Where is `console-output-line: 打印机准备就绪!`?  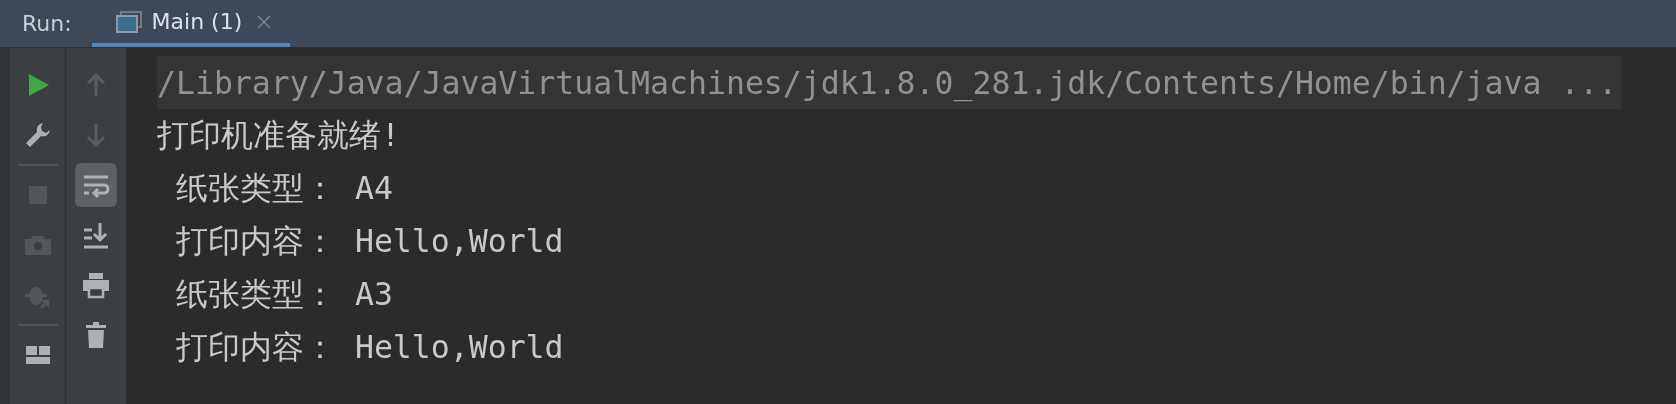
console-output-line: 打印机准备就绪! is located at coordinates (279, 135).